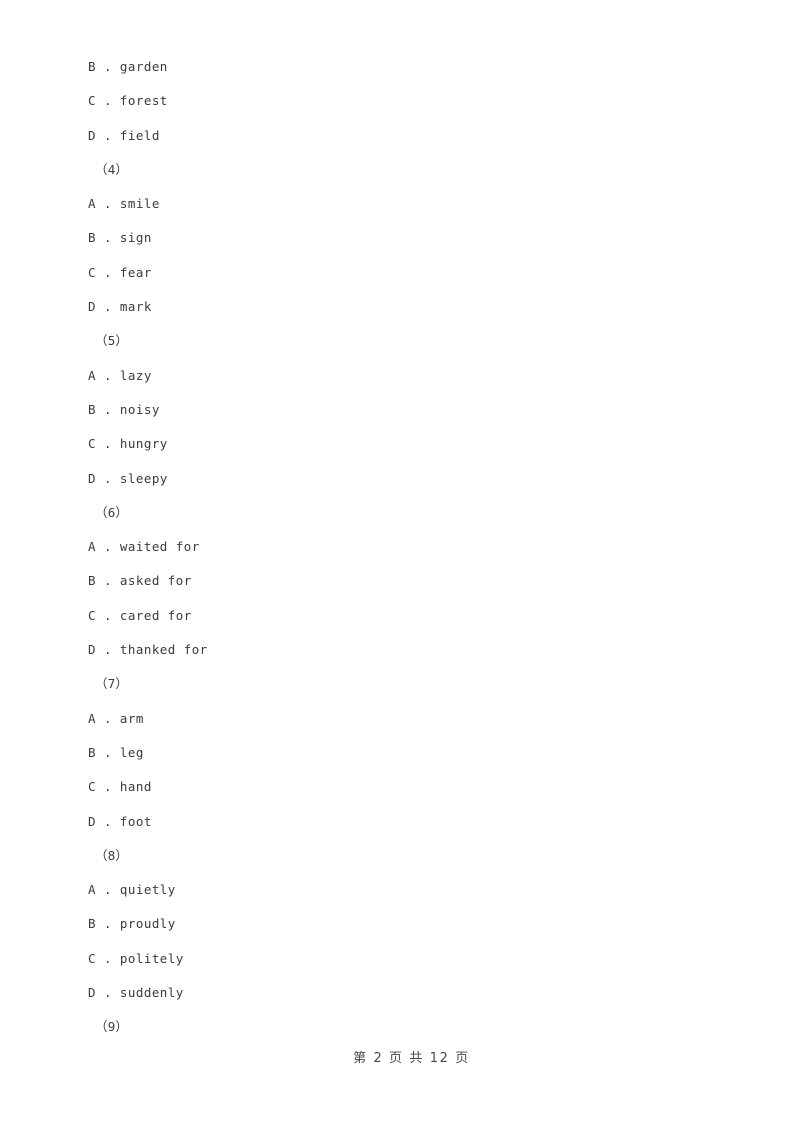 Image resolution: width=800 pixels, height=1132 pixels. I want to click on option-text: sign, so click(135, 238).